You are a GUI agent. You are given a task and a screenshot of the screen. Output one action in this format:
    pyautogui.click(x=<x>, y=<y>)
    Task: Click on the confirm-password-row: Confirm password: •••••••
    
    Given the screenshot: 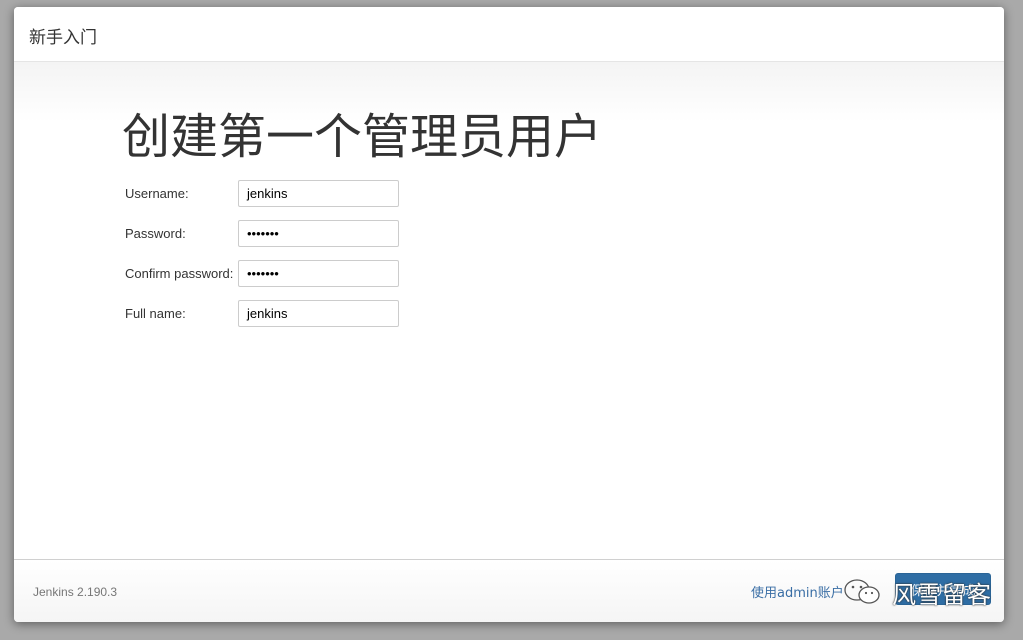 What is the action you would take?
    pyautogui.click(x=270, y=275)
    